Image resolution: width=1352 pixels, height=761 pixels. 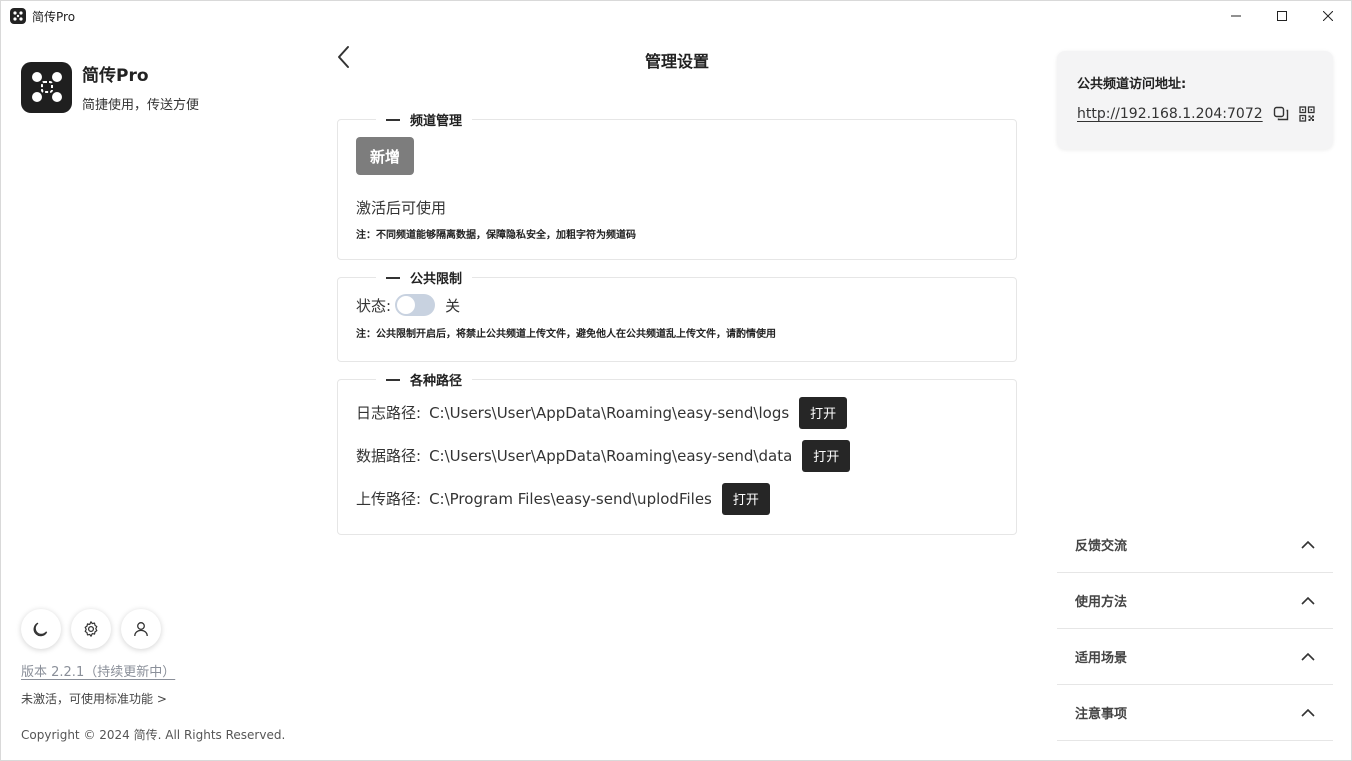 I want to click on window-controls, so click(x=1282, y=16).